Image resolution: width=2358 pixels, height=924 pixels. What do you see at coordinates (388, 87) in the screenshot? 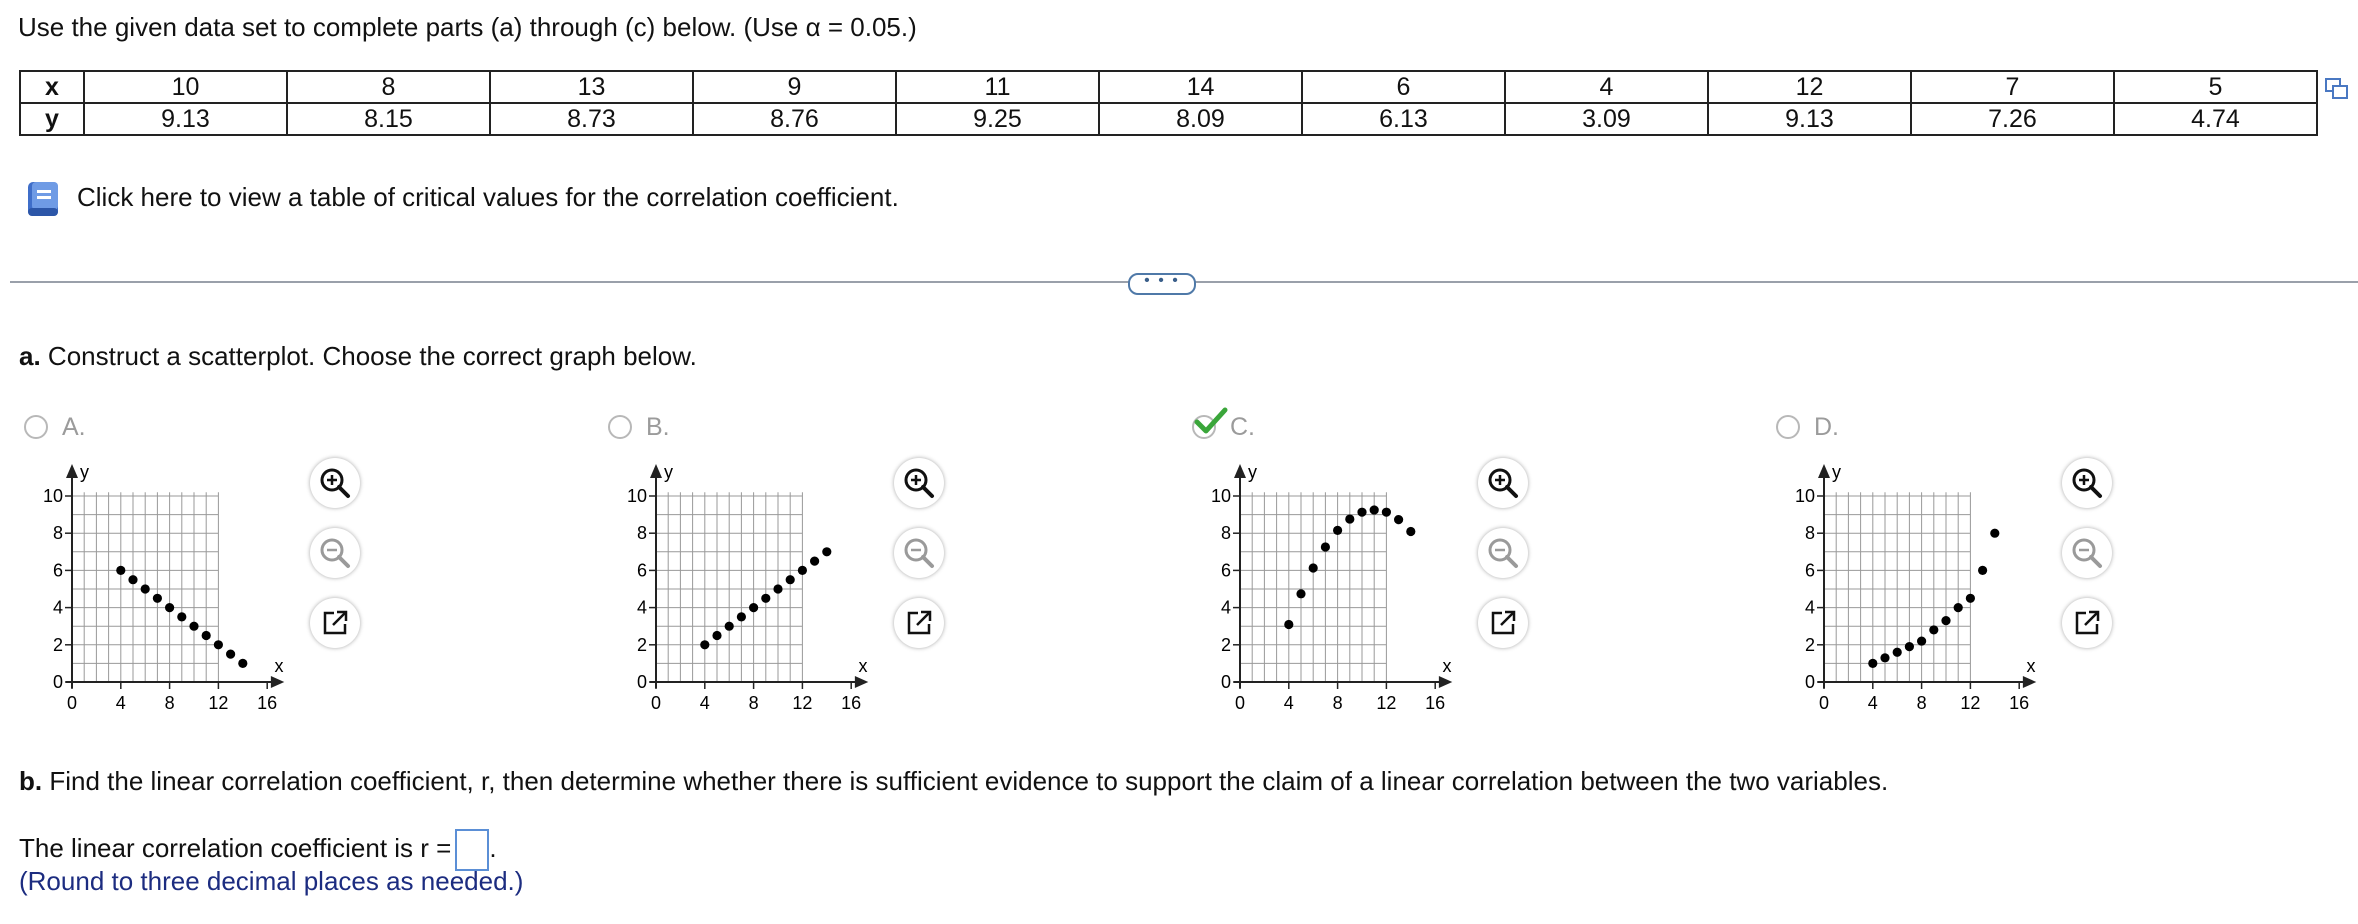
I see `x-cell: 8` at bounding box center [388, 87].